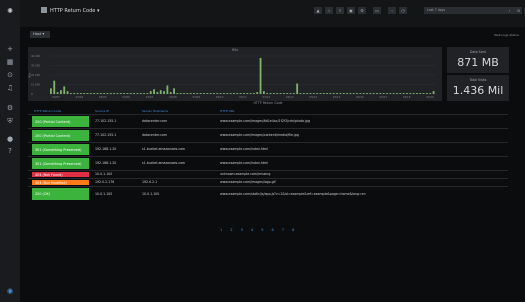 This screenshot has width=525, height=302. I want to click on configuration-icon: ⚙, so click(10, 108).